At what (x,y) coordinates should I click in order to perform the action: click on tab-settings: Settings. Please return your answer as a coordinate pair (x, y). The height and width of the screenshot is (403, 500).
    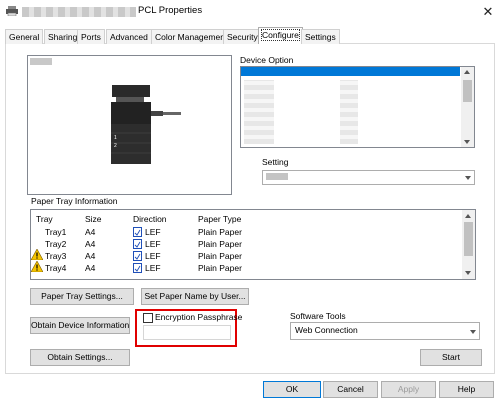
    Looking at the image, I should click on (320, 36).